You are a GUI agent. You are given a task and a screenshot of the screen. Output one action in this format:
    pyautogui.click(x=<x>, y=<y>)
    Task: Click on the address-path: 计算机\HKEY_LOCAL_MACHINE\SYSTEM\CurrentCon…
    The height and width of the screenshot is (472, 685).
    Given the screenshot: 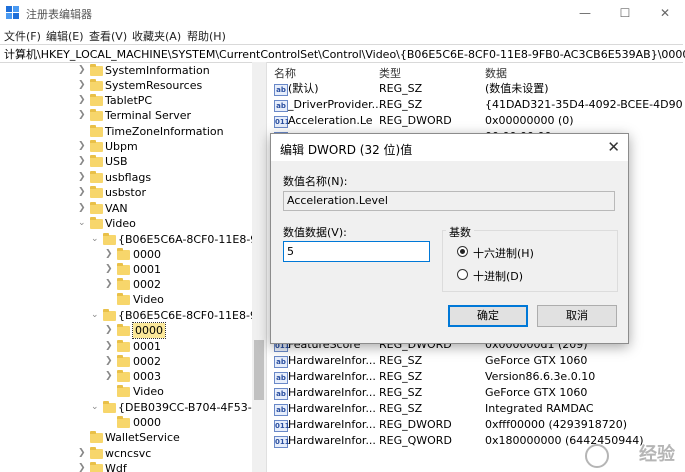 What is the action you would take?
    pyautogui.click(x=344, y=54)
    